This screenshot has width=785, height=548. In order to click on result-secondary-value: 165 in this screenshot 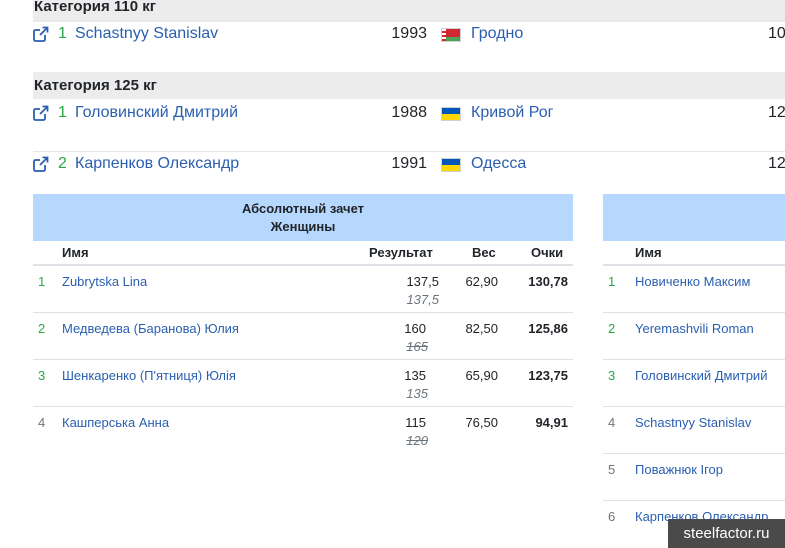, I will do `click(417, 346)`.